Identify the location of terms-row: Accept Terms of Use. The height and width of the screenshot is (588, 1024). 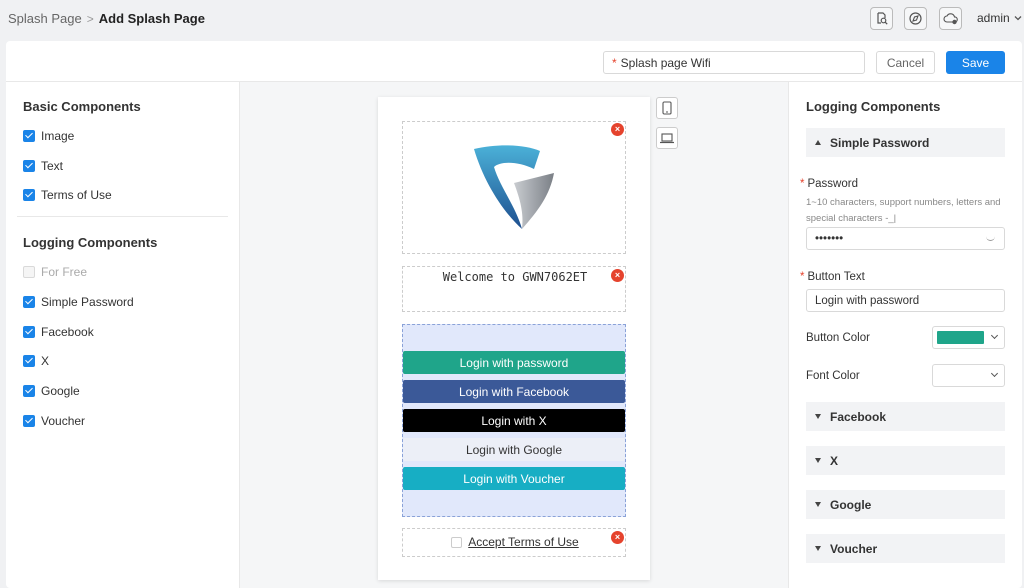
(515, 542).